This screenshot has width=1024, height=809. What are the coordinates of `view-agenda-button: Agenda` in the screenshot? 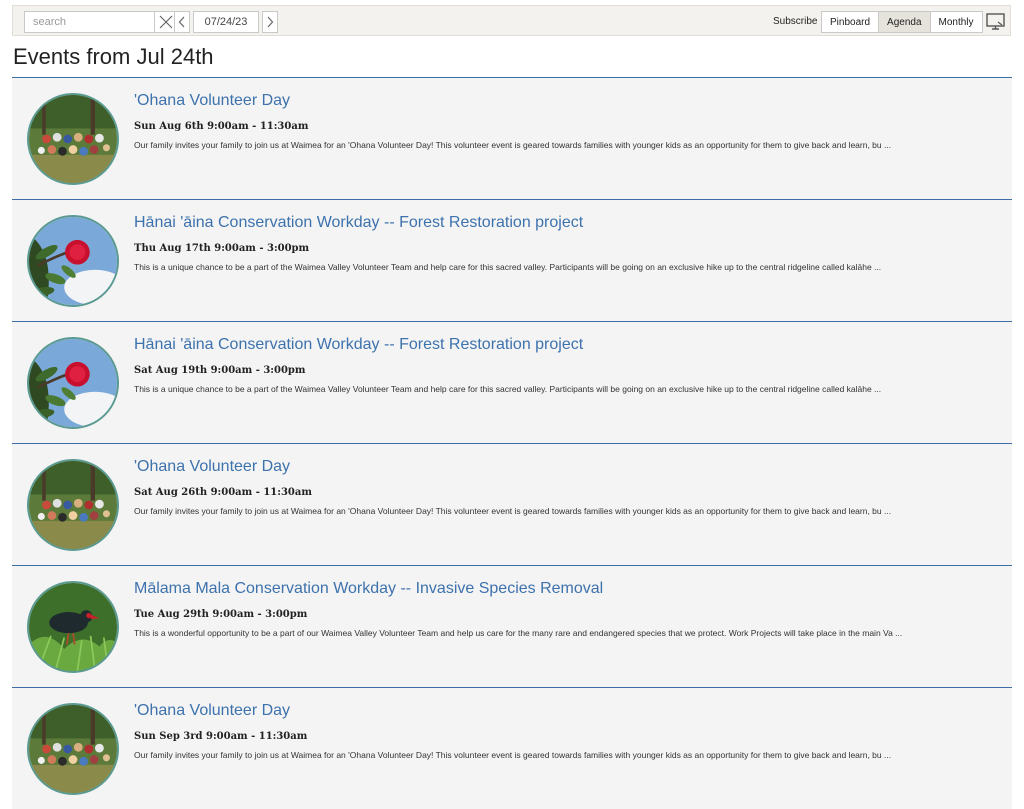 It's located at (904, 22).